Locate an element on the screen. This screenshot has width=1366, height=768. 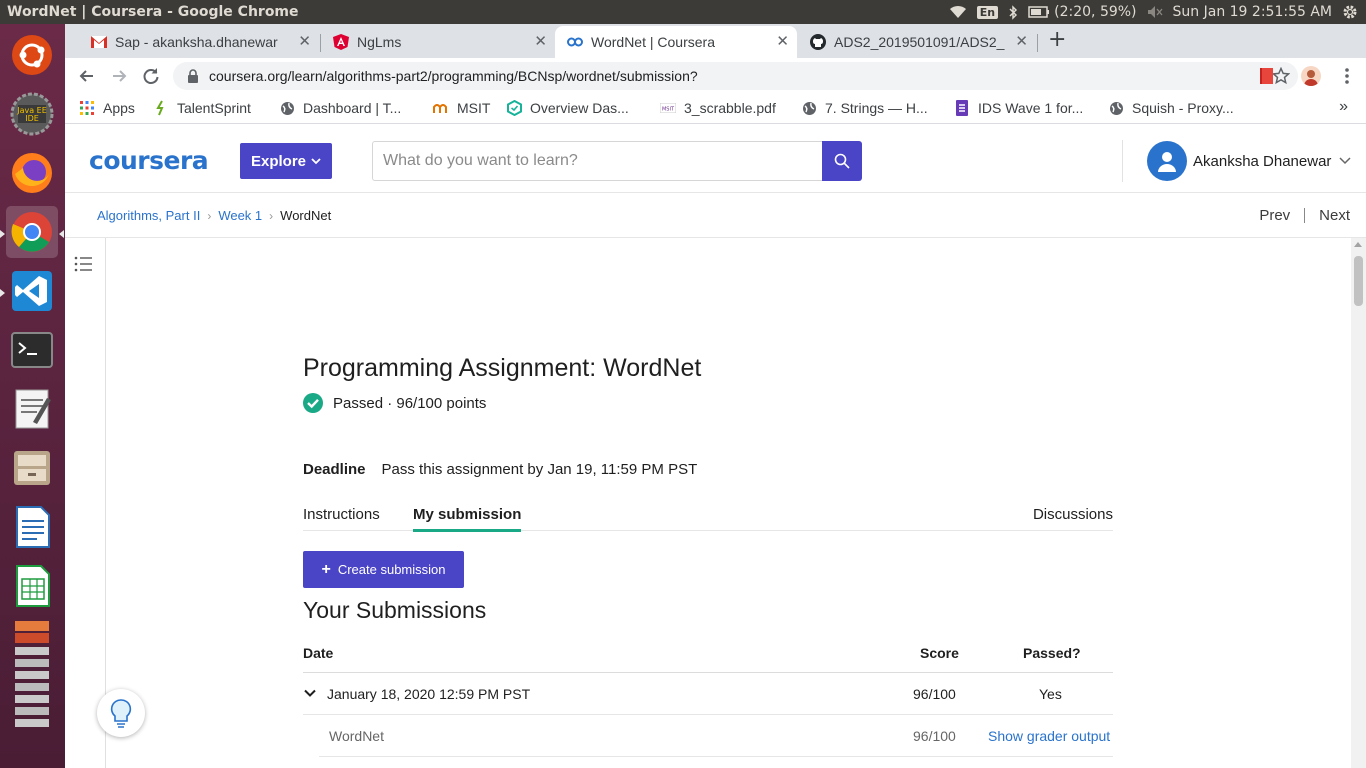
show-grader-output-link: Show grader output is located at coordinates (1049, 736).